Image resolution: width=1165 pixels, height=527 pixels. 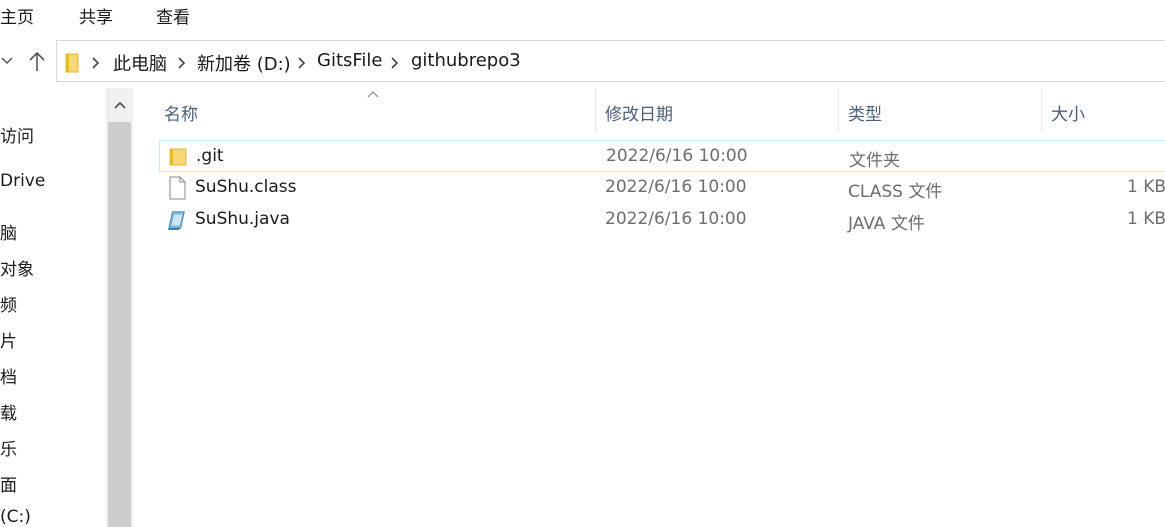 I want to click on nav-item-pictures: 片, so click(x=8, y=339).